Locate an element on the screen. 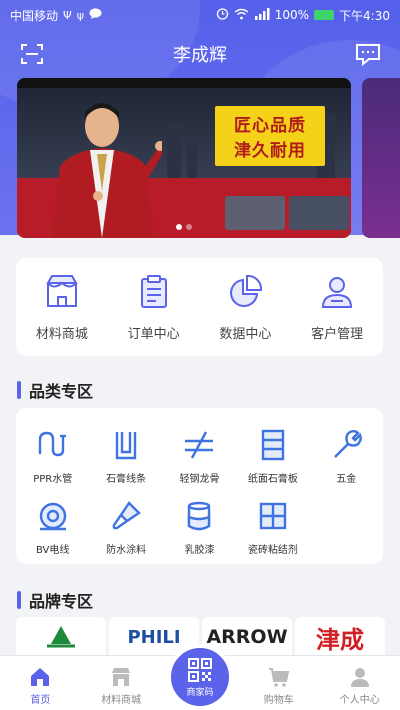 This screenshot has width=400, height=710. category-label: 石膏线条 is located at coordinates (126, 479).